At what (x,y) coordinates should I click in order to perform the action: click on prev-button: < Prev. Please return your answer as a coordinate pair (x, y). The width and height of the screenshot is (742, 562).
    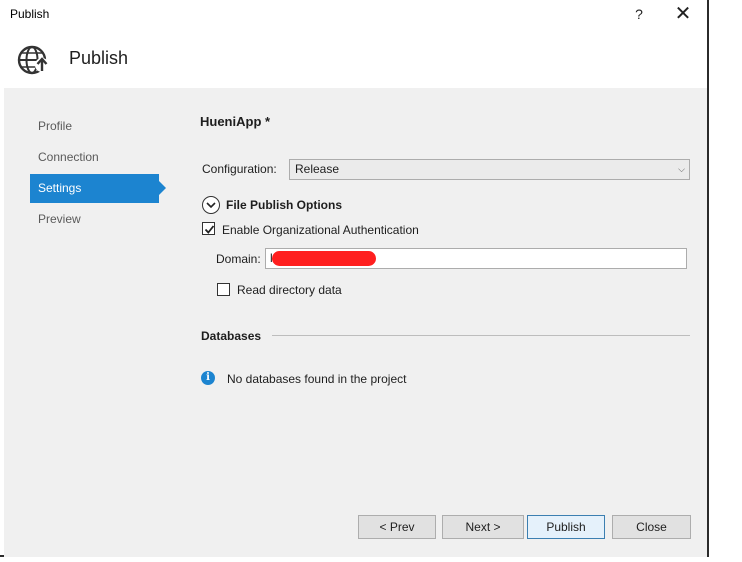
    Looking at the image, I should click on (397, 527).